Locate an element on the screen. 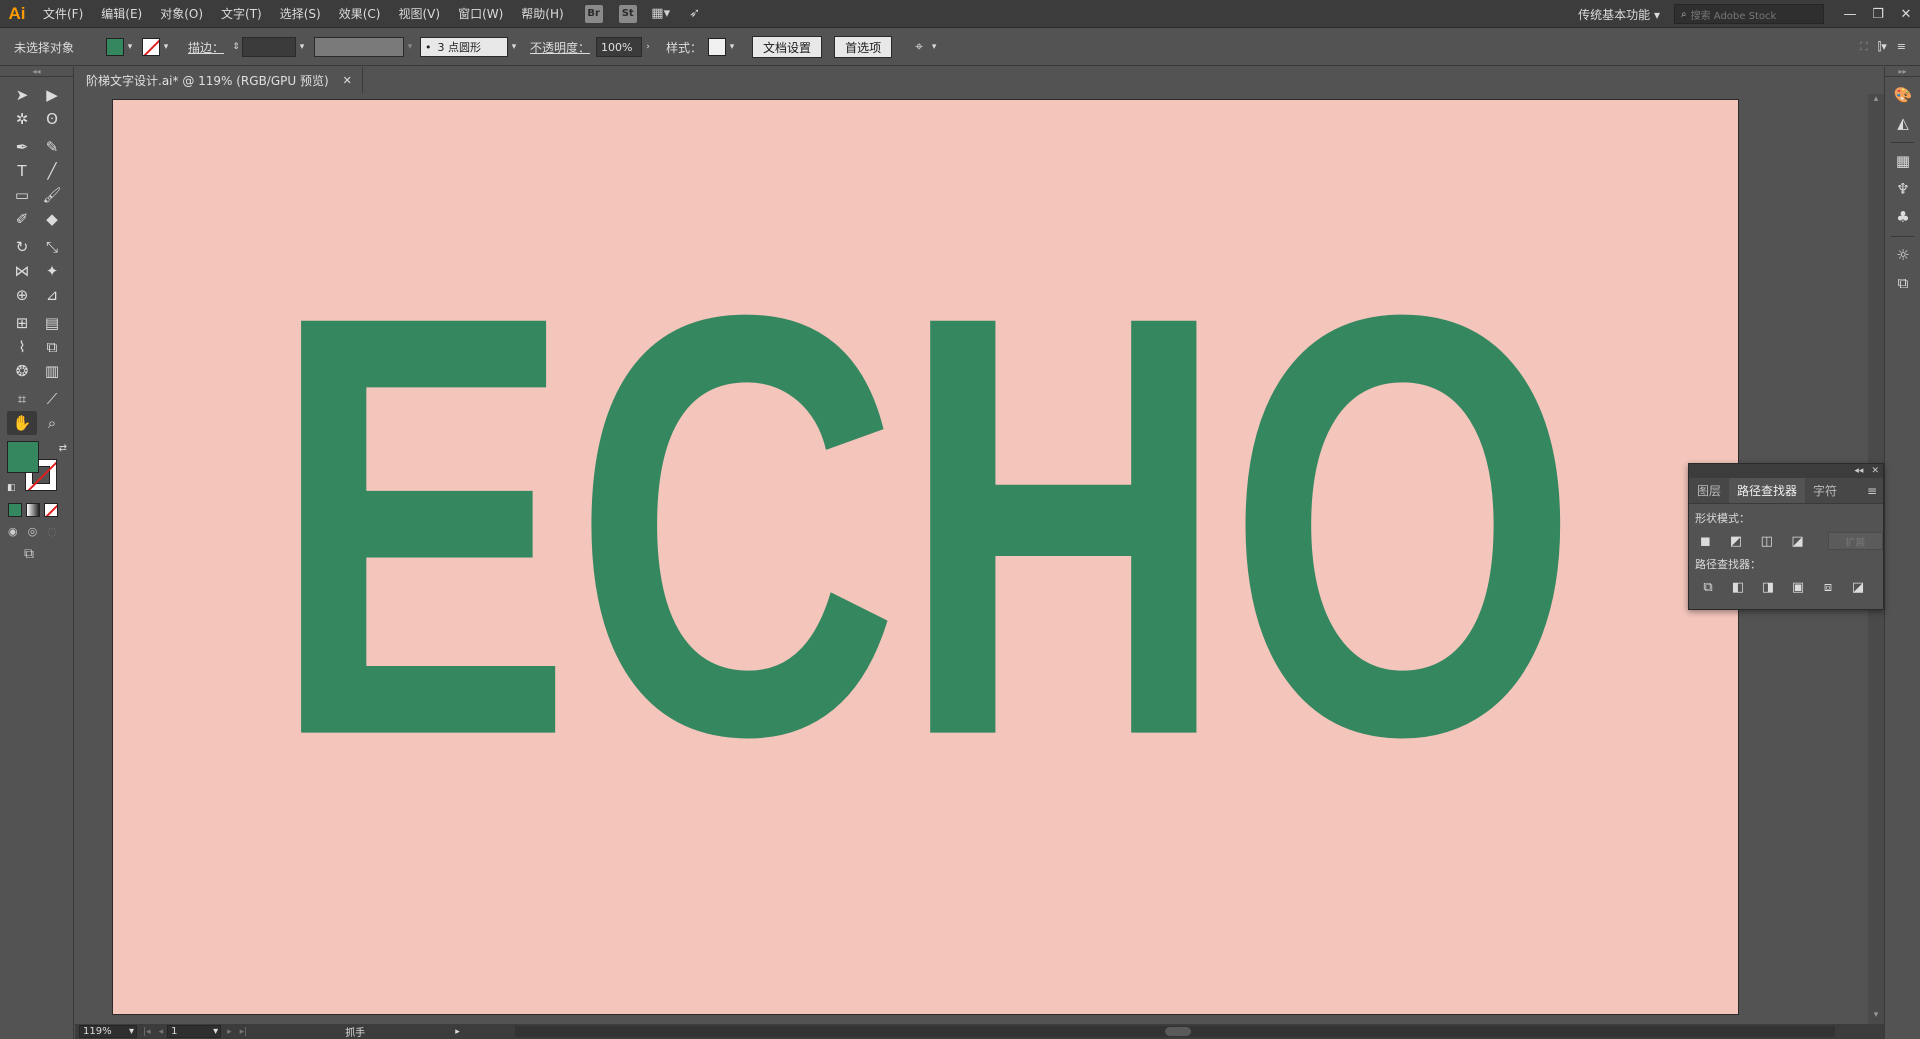 The height and width of the screenshot is (1039, 1920). document-tab: 阶梯文字设计.ai* @ 119% (RGB/GPU 预览) ✕ is located at coordinates (219, 80).